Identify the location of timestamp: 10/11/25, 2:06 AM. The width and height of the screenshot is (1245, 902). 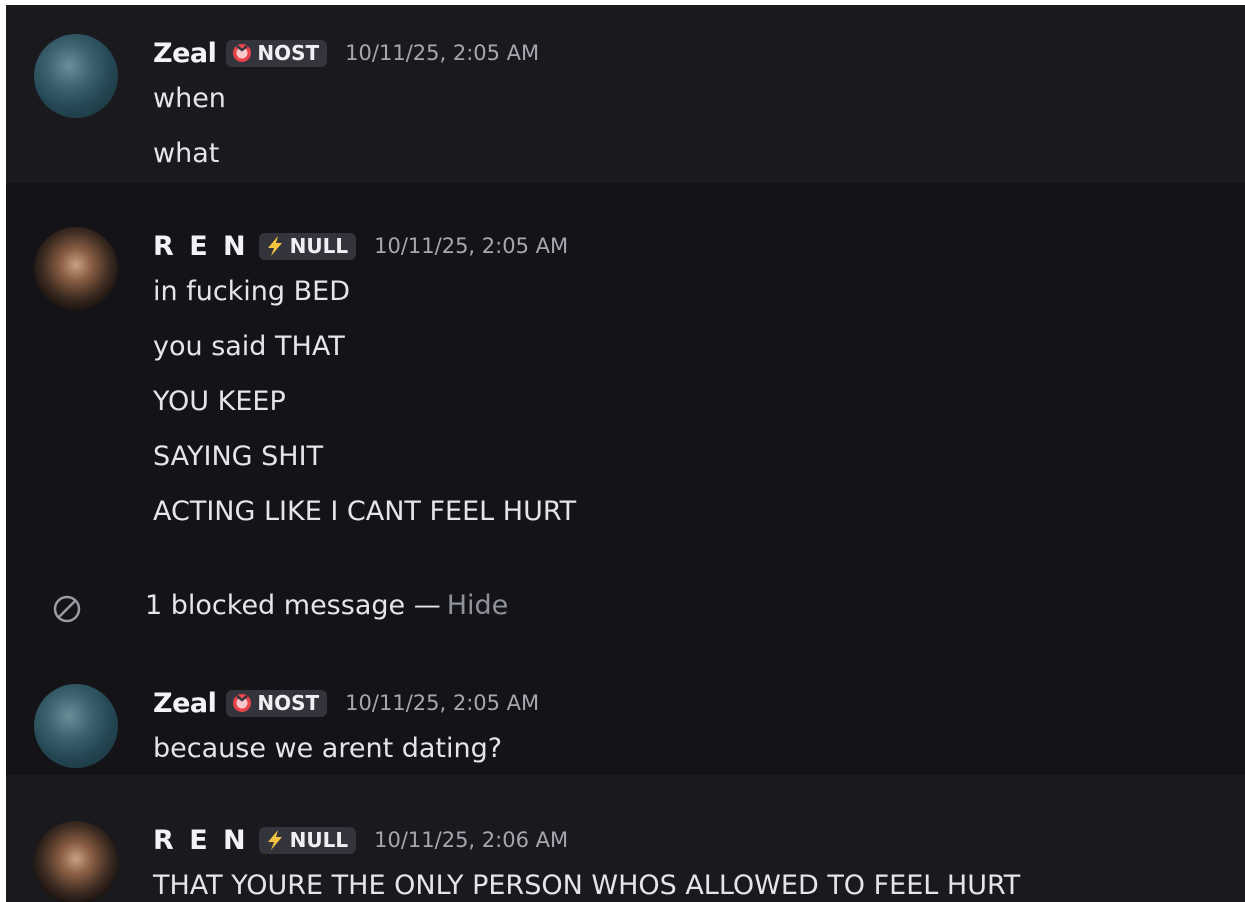
(471, 840).